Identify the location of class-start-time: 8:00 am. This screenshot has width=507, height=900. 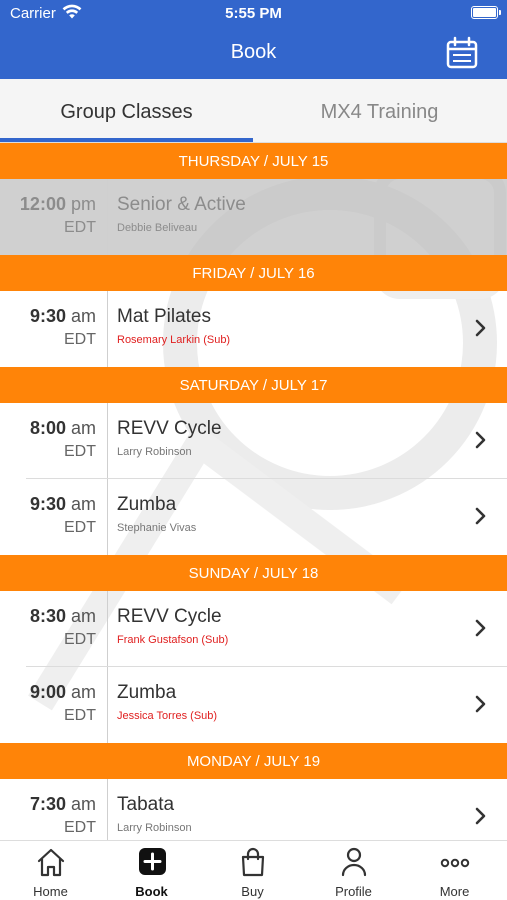
(62, 428).